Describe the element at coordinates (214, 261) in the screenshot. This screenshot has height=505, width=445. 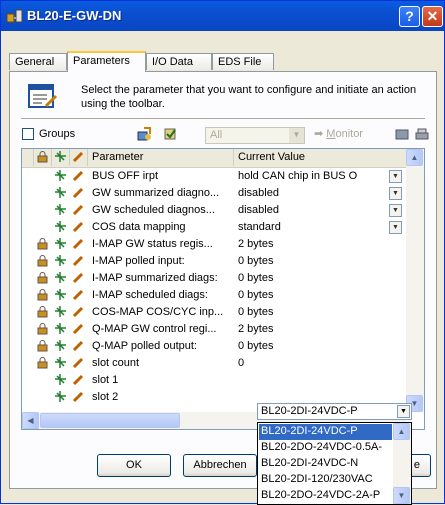
I see `table-row: I-MAP polled input: 0 bytes` at that location.